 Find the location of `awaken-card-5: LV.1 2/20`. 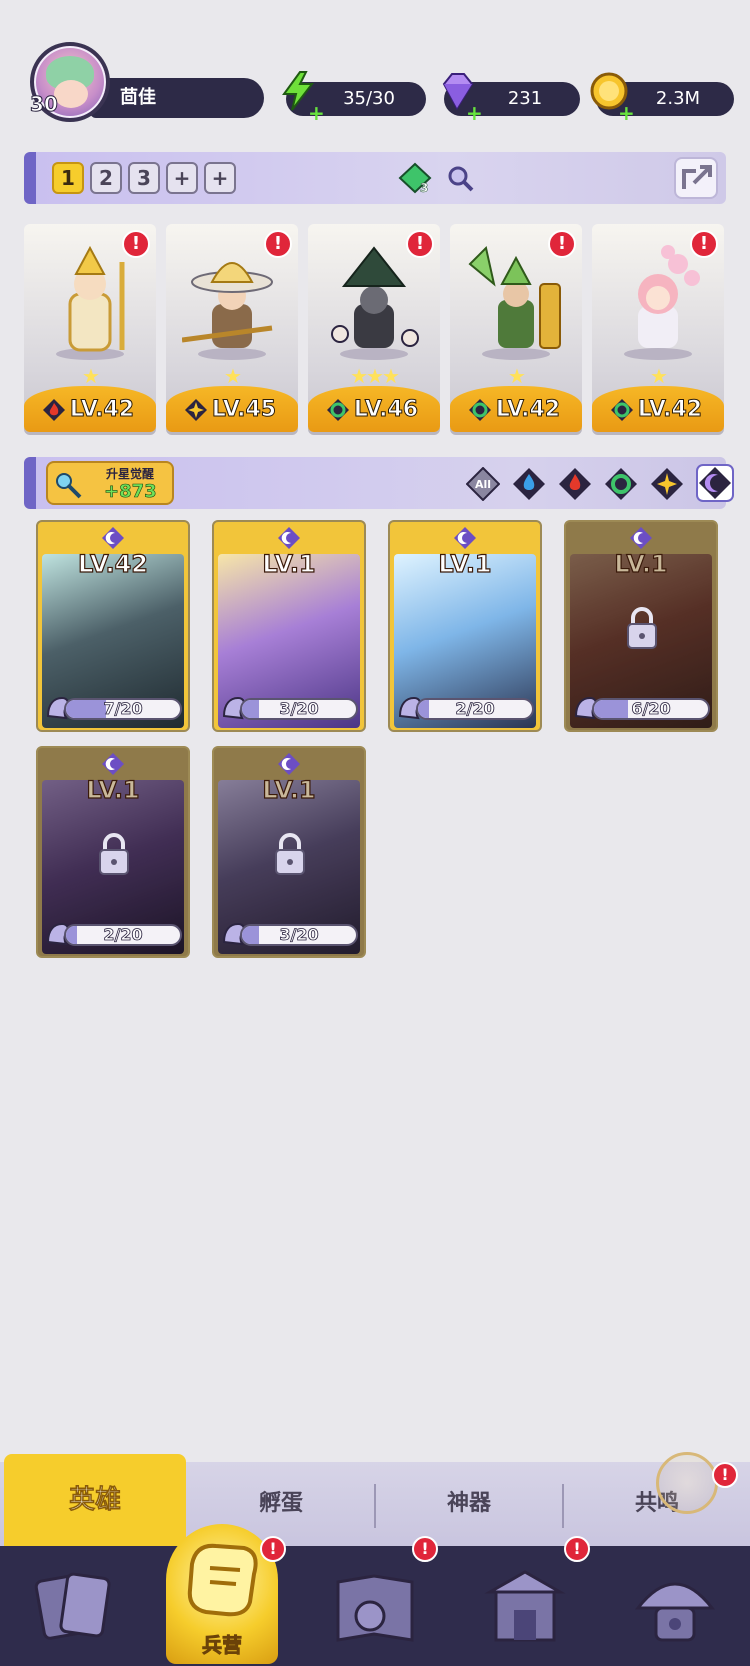

awaken-card-5: LV.1 2/20 is located at coordinates (113, 852).